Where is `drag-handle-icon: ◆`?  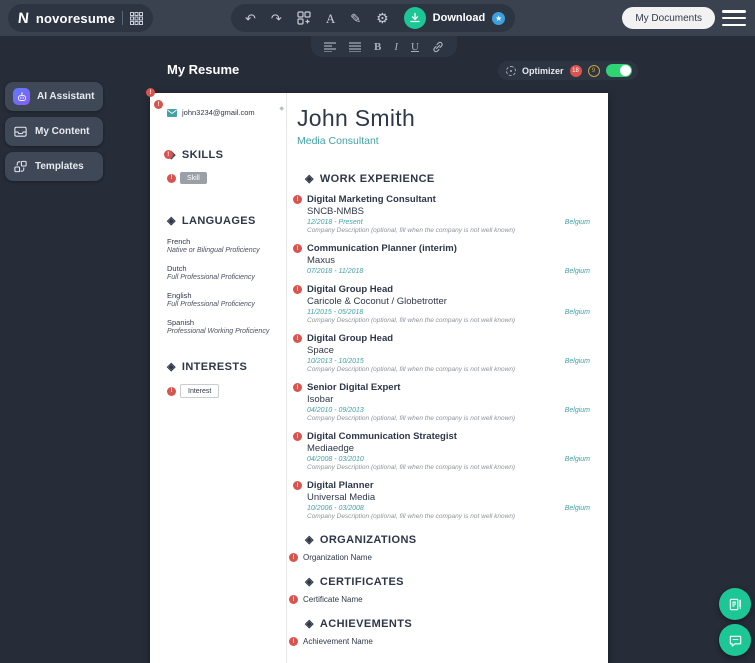
drag-handle-icon: ◆ is located at coordinates (281, 108).